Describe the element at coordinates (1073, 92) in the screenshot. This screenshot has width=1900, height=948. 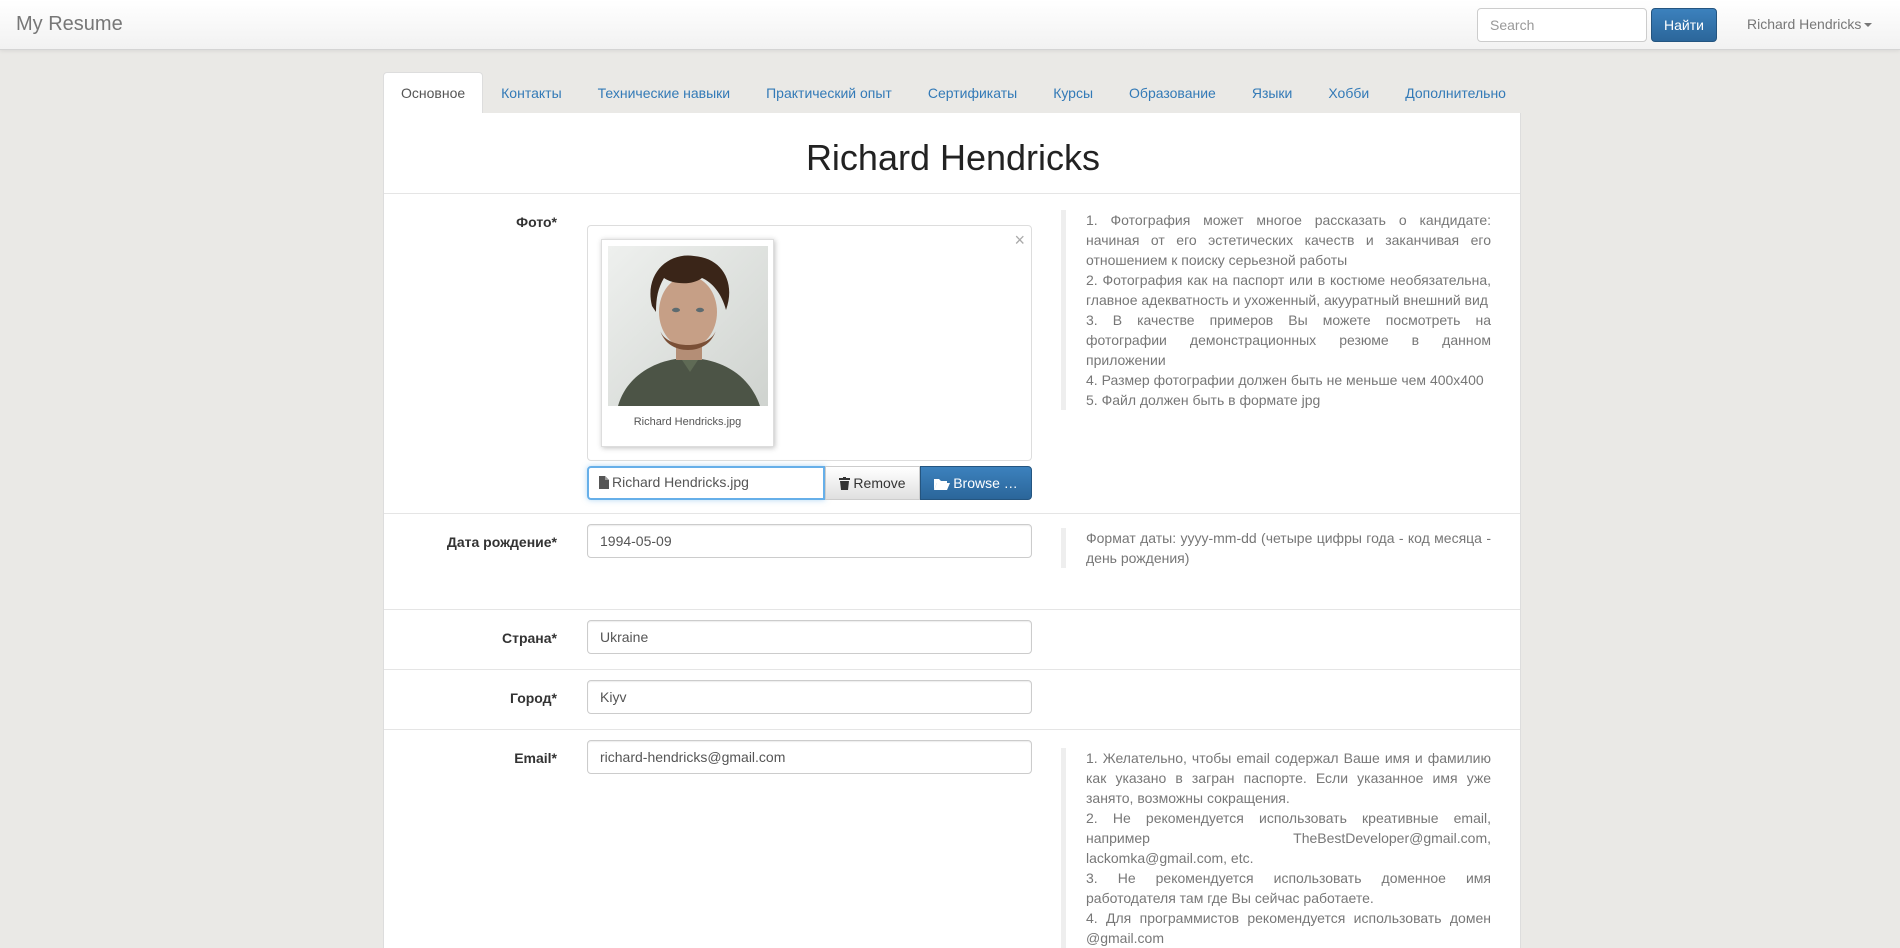
I see `tab-courses: Курсы` at that location.